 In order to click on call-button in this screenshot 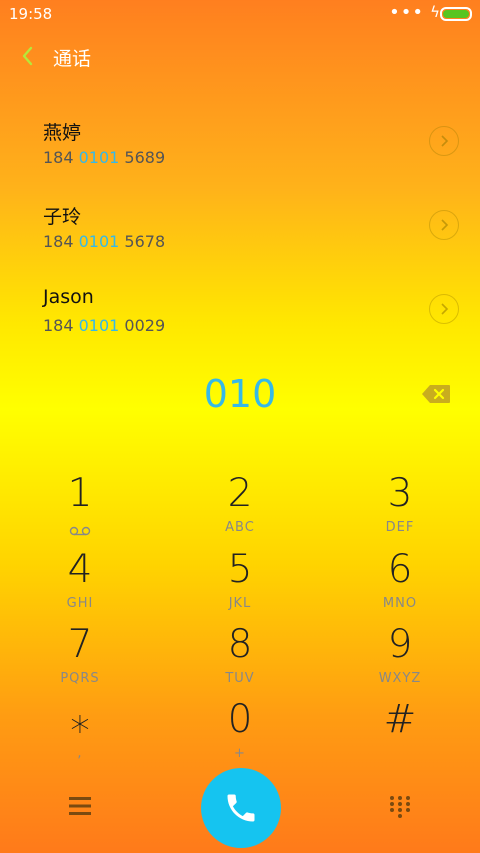, I will do `click(241, 808)`.